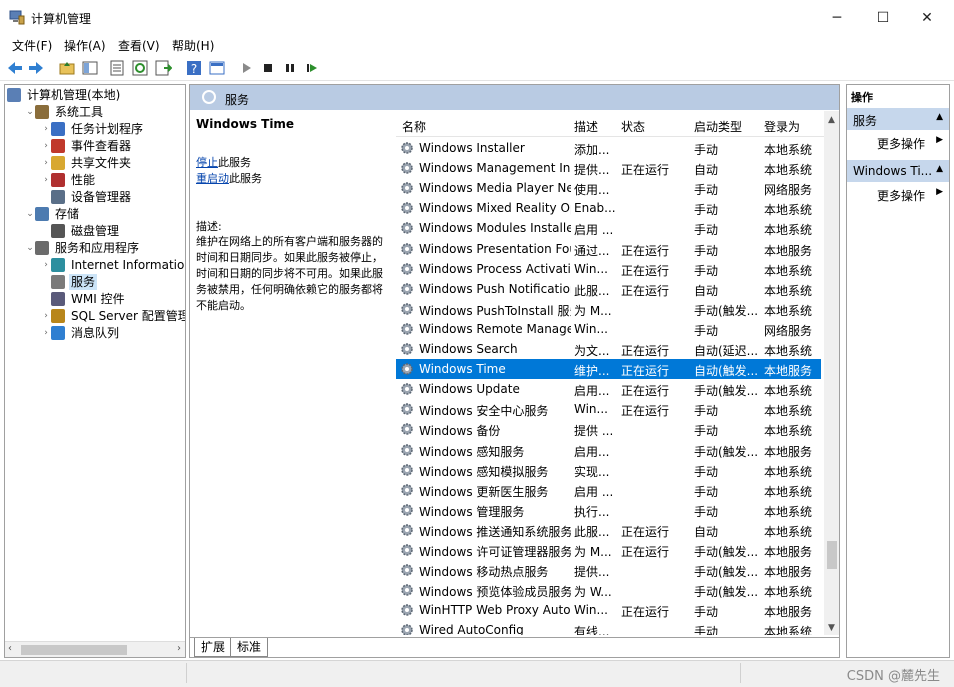 This screenshot has width=954, height=687. What do you see at coordinates (831, 120) in the screenshot?
I see `scroll-up-icon: ▲` at bounding box center [831, 120].